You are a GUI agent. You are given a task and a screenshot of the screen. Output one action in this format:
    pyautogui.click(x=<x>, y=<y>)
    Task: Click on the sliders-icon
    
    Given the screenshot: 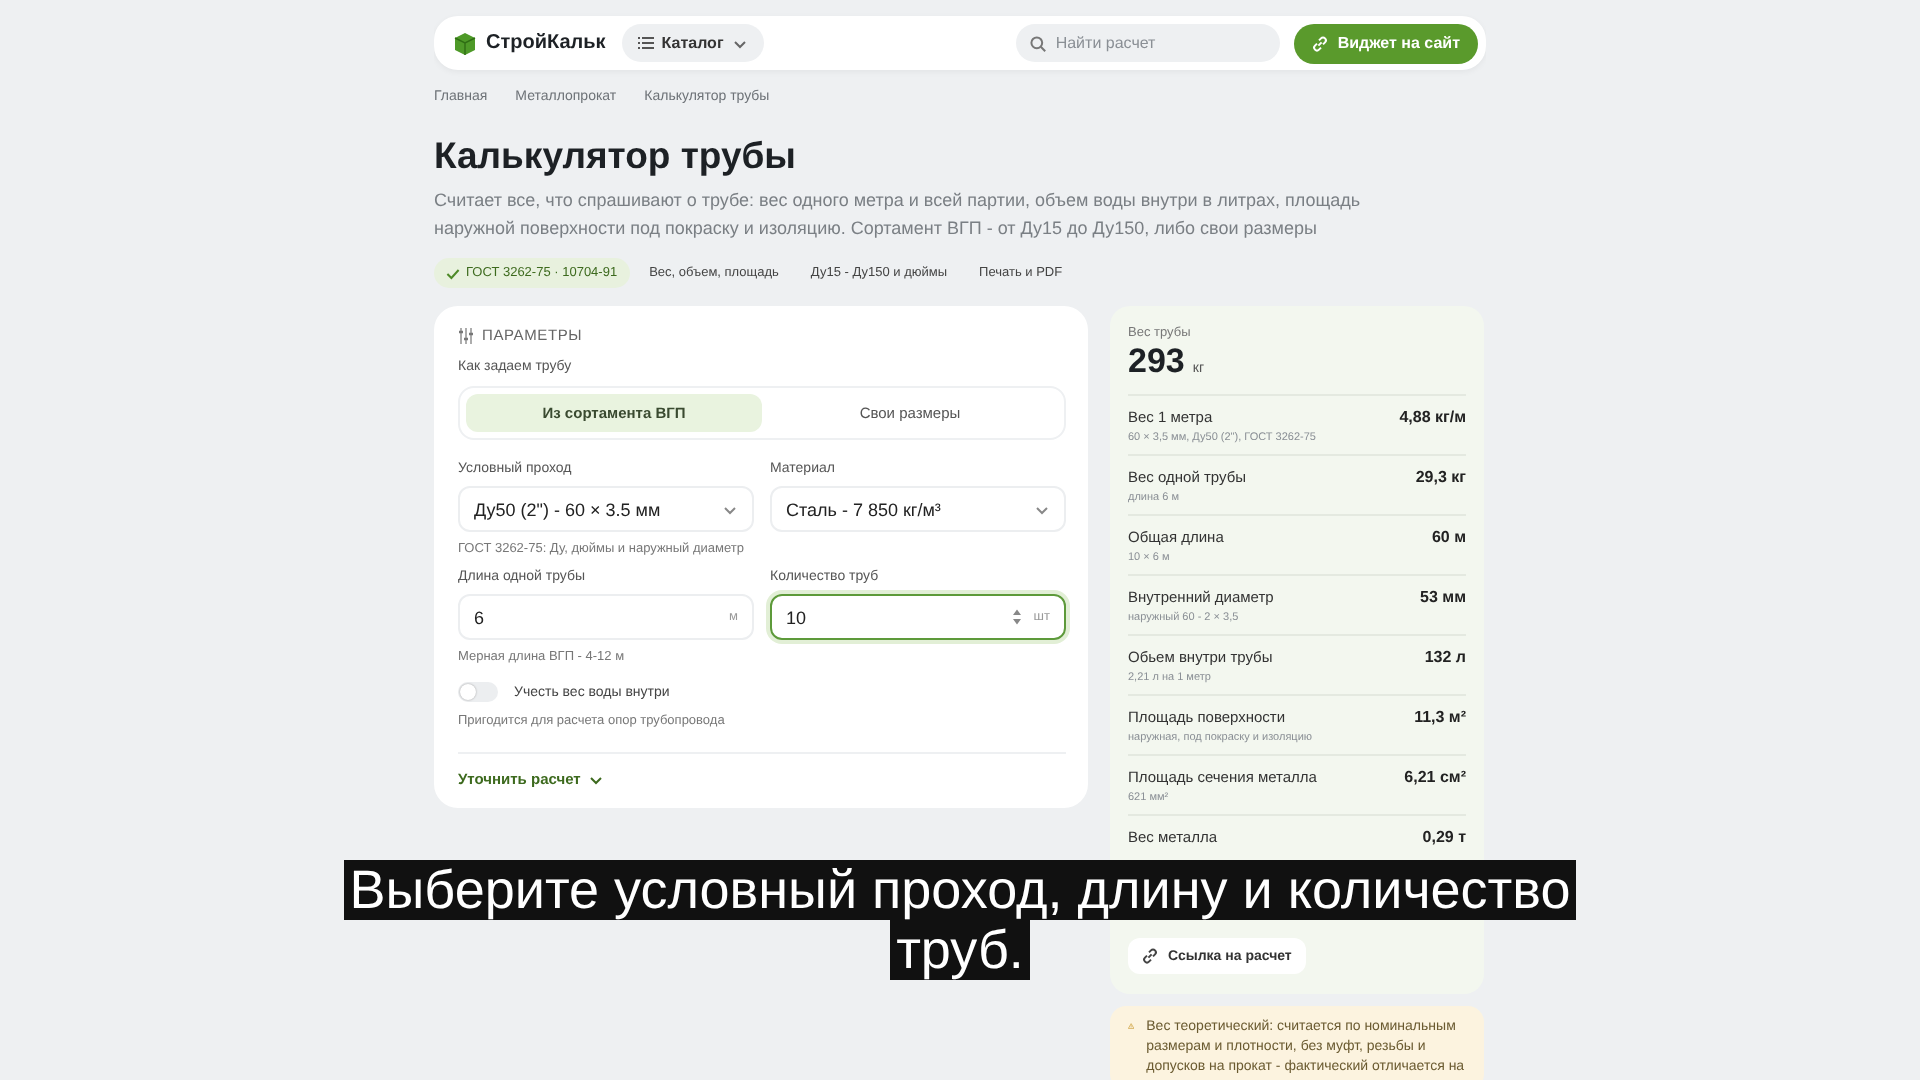 What is the action you would take?
    pyautogui.click(x=466, y=335)
    